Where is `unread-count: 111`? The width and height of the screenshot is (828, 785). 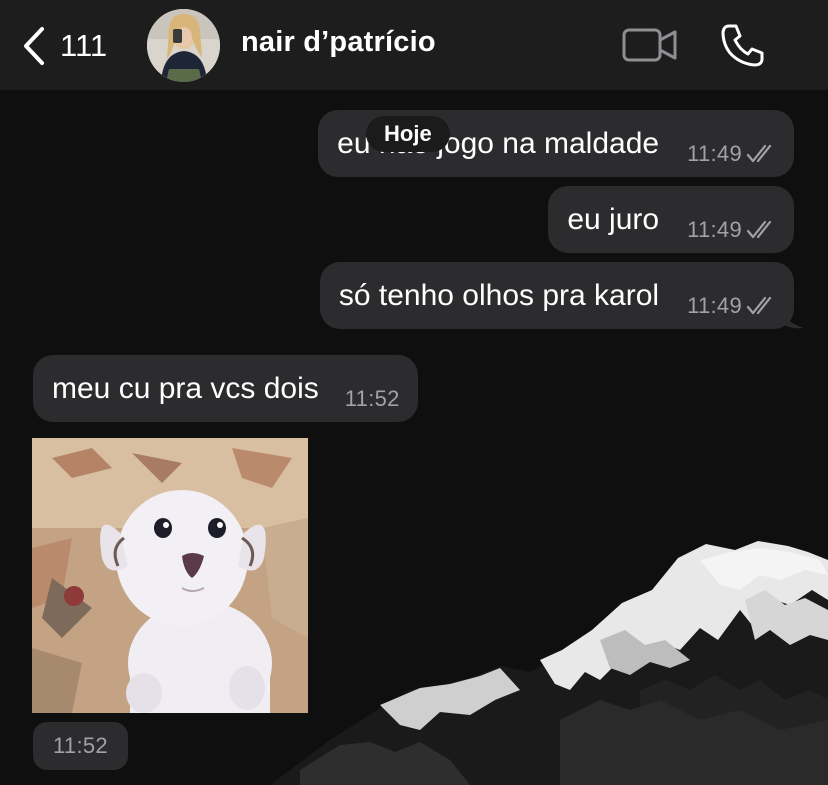 unread-count: 111 is located at coordinates (84, 45).